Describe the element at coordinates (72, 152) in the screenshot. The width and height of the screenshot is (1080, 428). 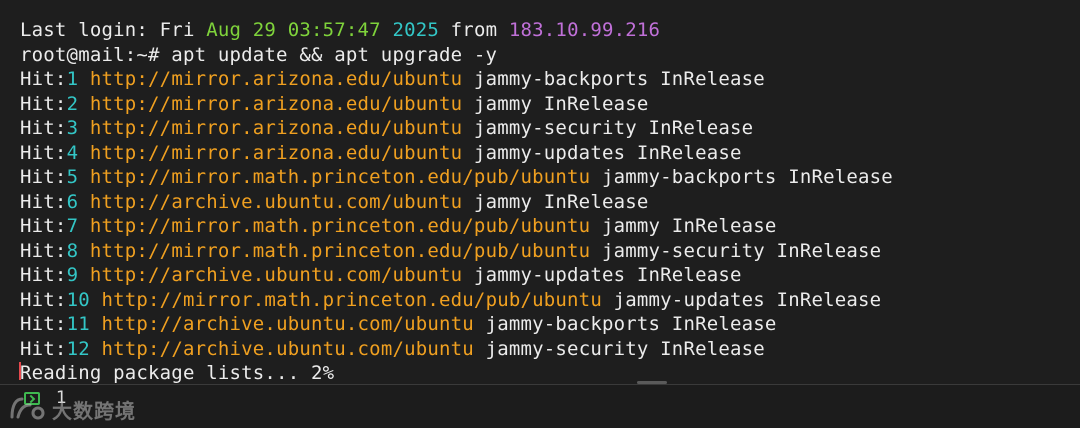
I see `terminal-text-segment: 4` at that location.